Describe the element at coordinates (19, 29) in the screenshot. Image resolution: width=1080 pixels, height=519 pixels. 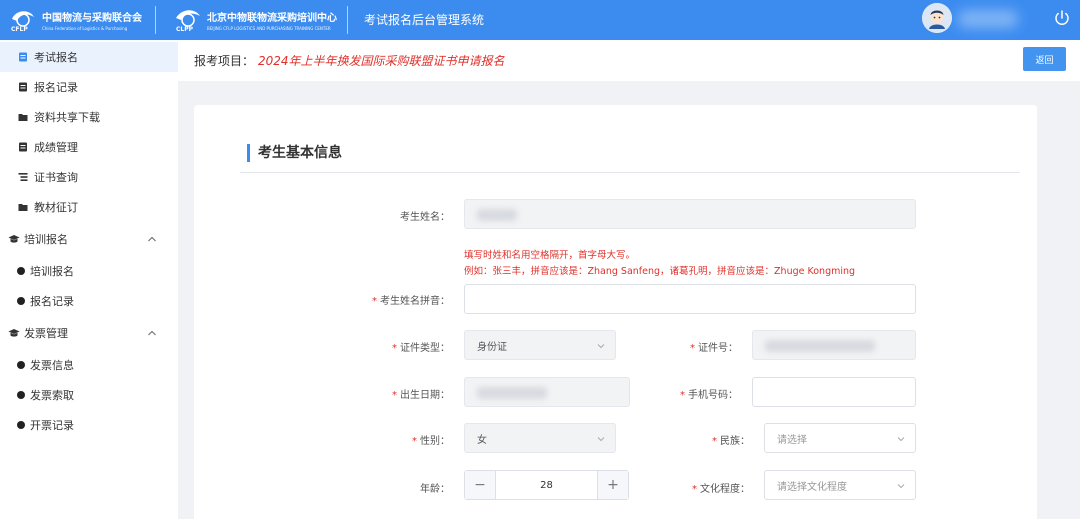
I see `cflp-mark-text: CFLP` at that location.